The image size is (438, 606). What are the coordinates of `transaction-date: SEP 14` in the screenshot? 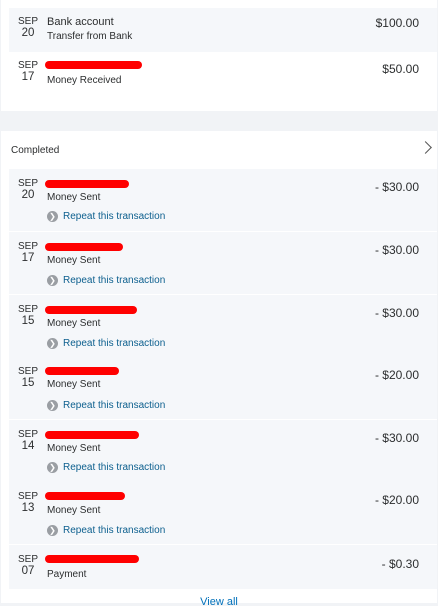 It's located at (28, 440).